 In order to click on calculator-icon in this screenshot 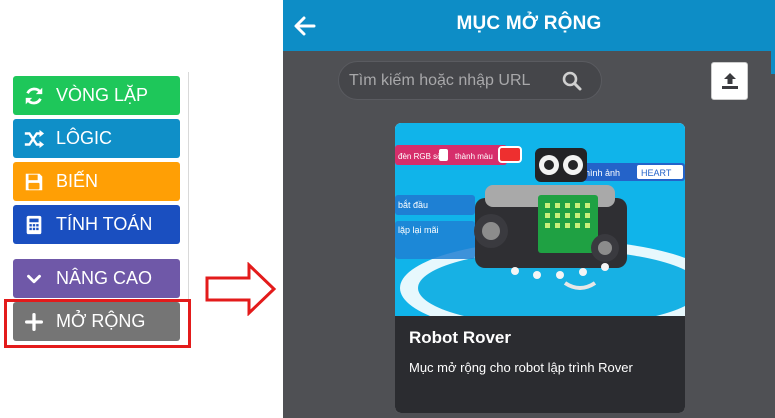, I will do `click(34, 225)`.